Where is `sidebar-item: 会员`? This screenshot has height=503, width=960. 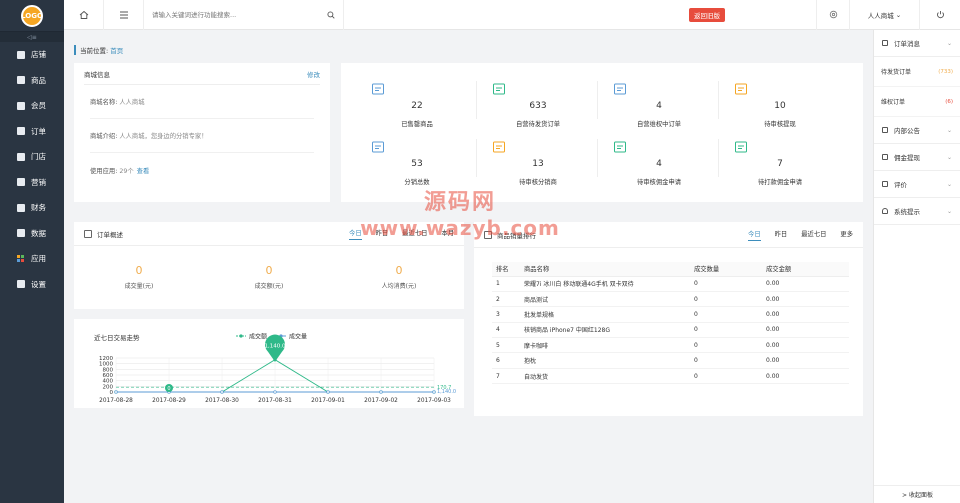 sidebar-item: 会员 is located at coordinates (32, 106).